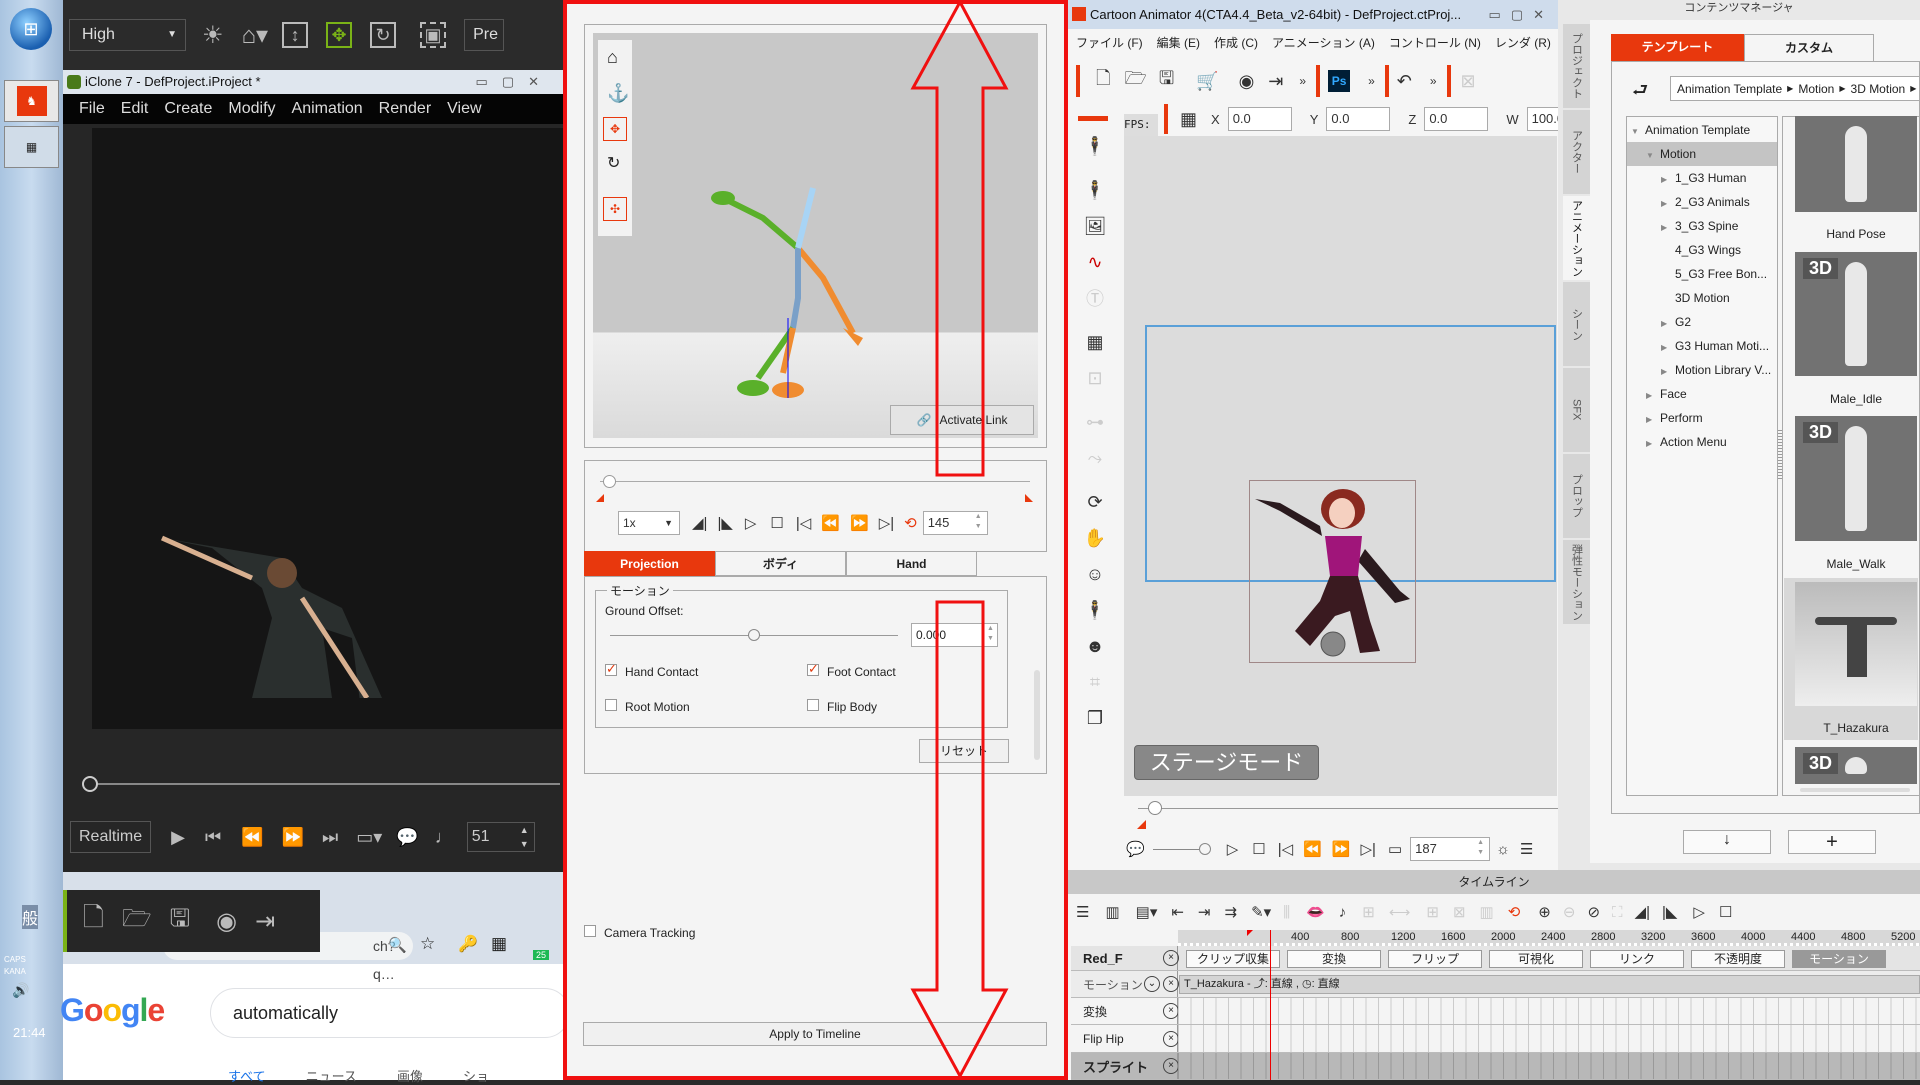 Image resolution: width=1920 pixels, height=1085 pixels. What do you see at coordinates (1312, 849) in the screenshot?
I see `prev-frame-icon: ⏪` at bounding box center [1312, 849].